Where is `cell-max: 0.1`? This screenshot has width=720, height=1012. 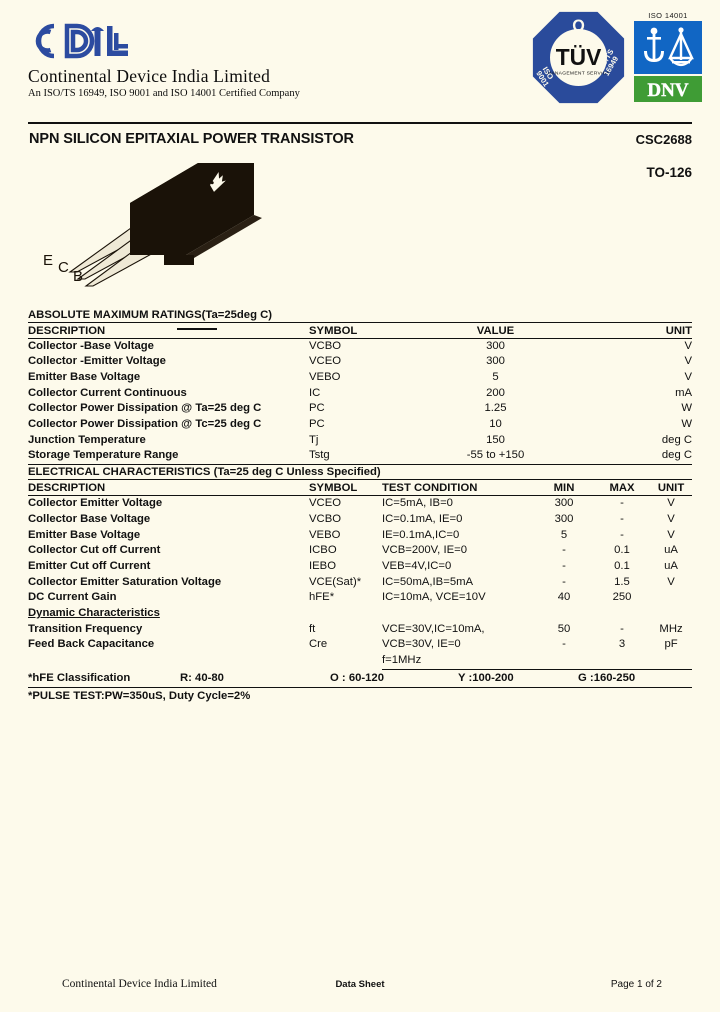
cell-max: 0.1 is located at coordinates (622, 565).